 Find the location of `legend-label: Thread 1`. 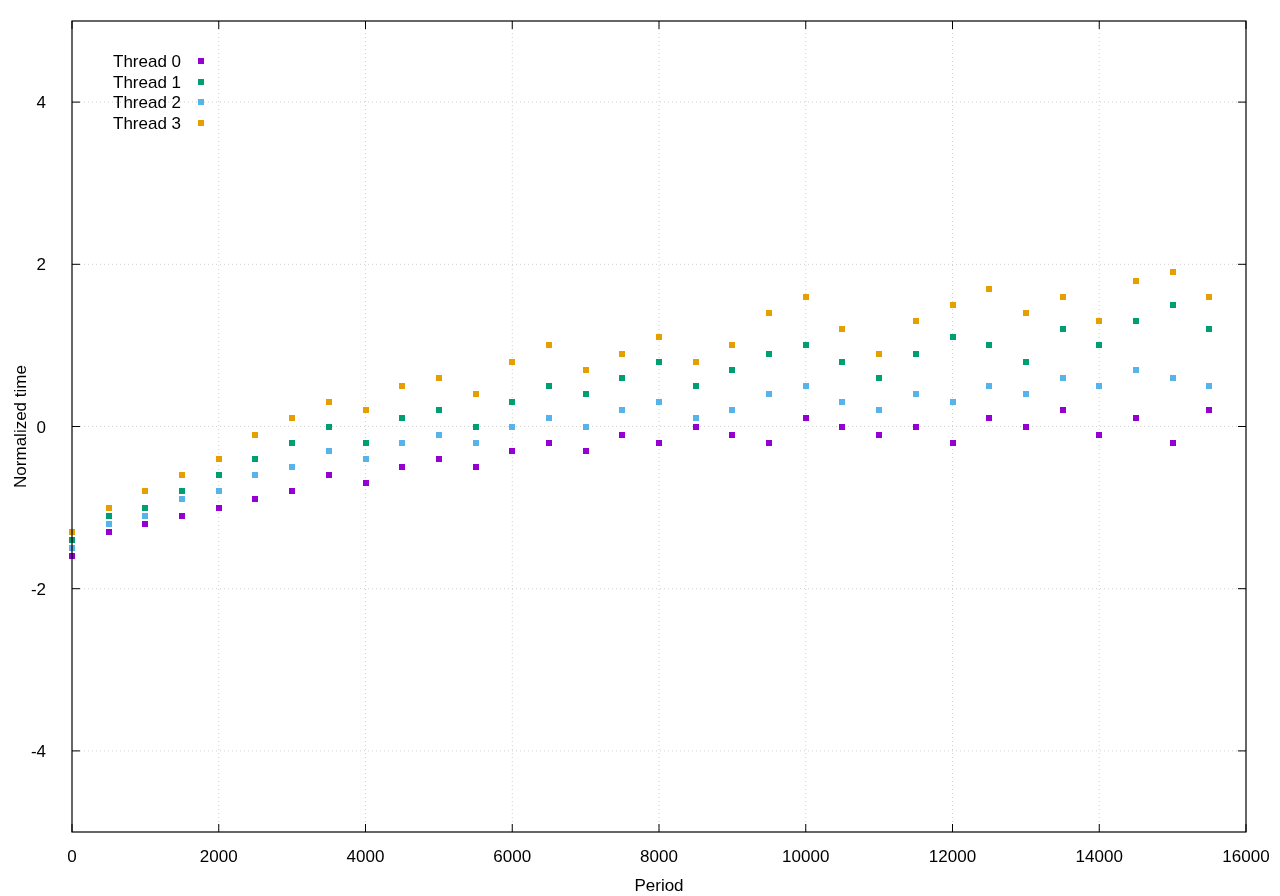

legend-label: Thread 1 is located at coordinates (147, 82).